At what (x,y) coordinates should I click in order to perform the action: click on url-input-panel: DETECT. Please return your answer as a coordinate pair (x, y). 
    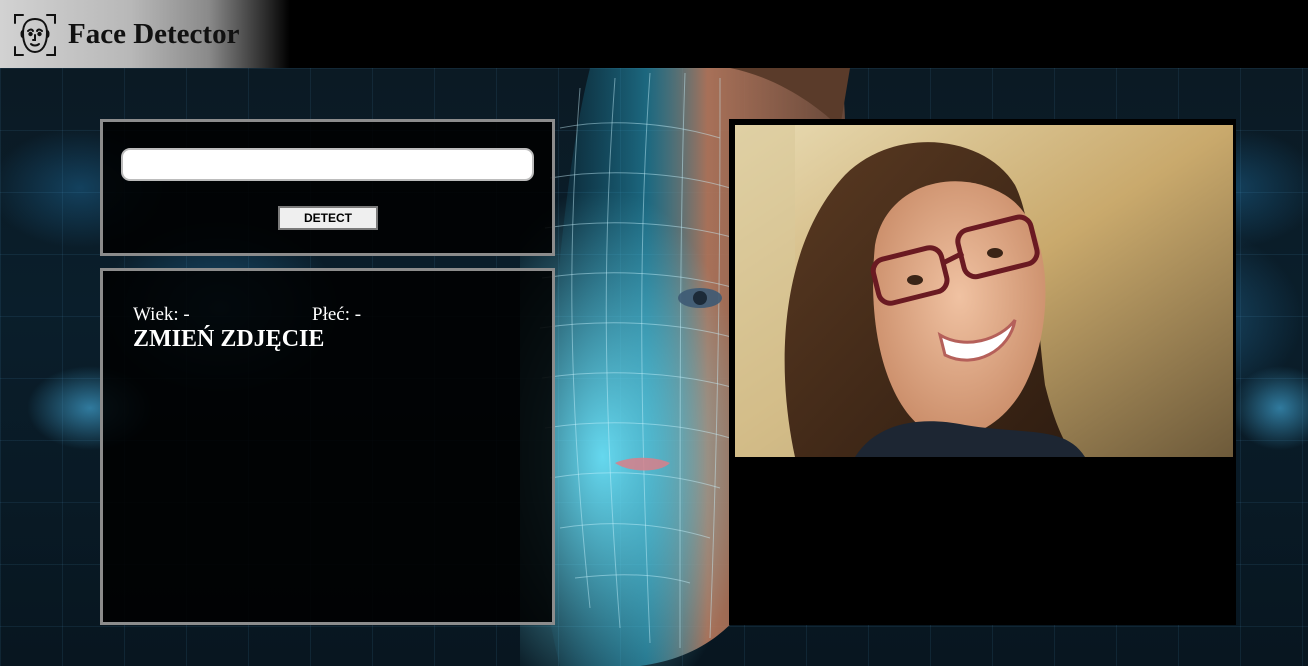
    Looking at the image, I should click on (327, 187).